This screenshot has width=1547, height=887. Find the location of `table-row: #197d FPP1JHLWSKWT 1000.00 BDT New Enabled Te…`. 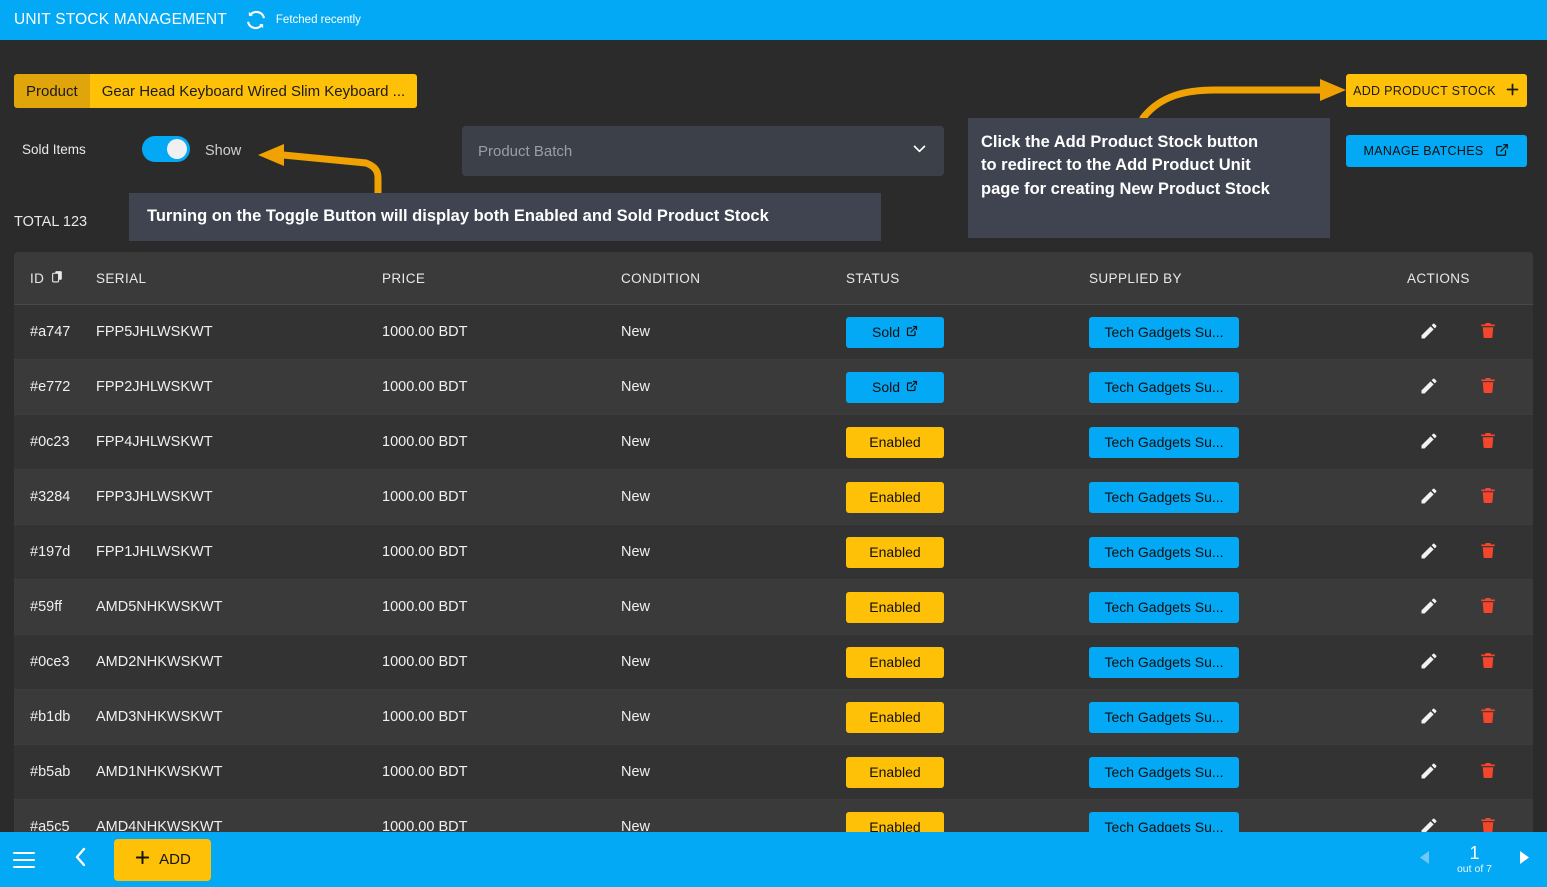

table-row: #197d FPP1JHLWSKWT 1000.00 BDT New Enabled Te… is located at coordinates (773, 552).